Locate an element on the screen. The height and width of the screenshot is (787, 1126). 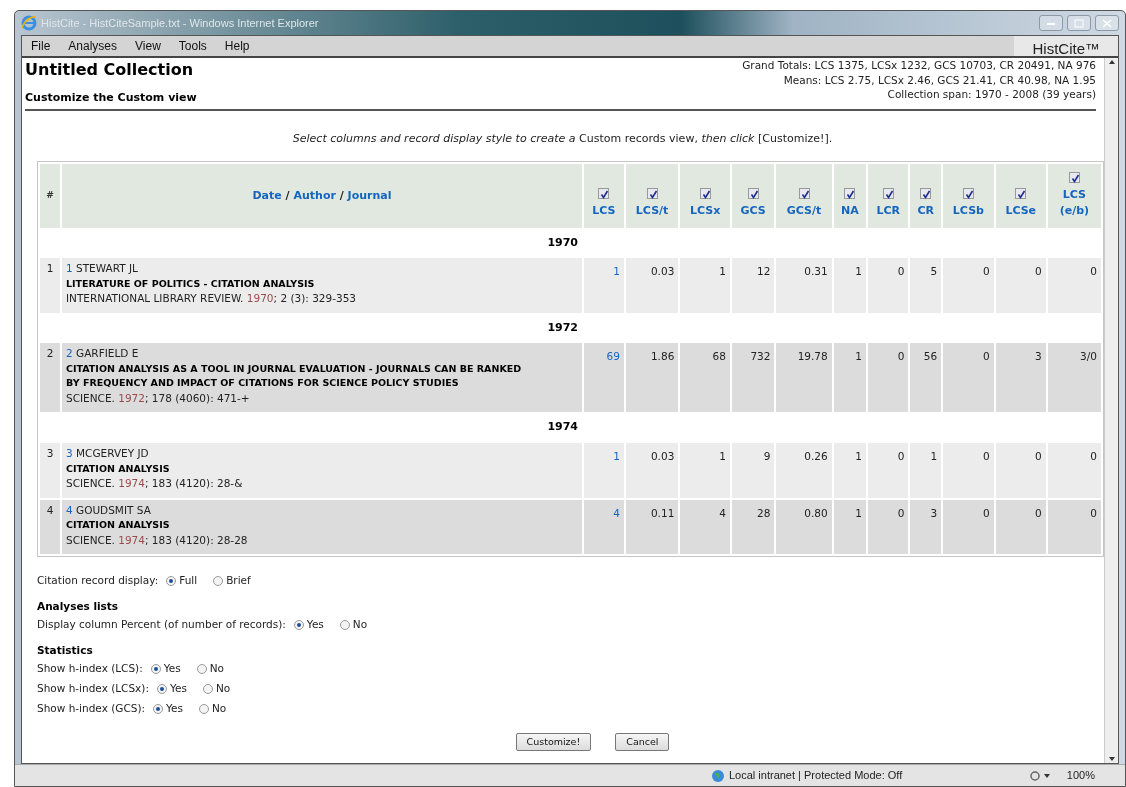
option-label: Show h-index (LCS): is located at coordinates (90, 668).